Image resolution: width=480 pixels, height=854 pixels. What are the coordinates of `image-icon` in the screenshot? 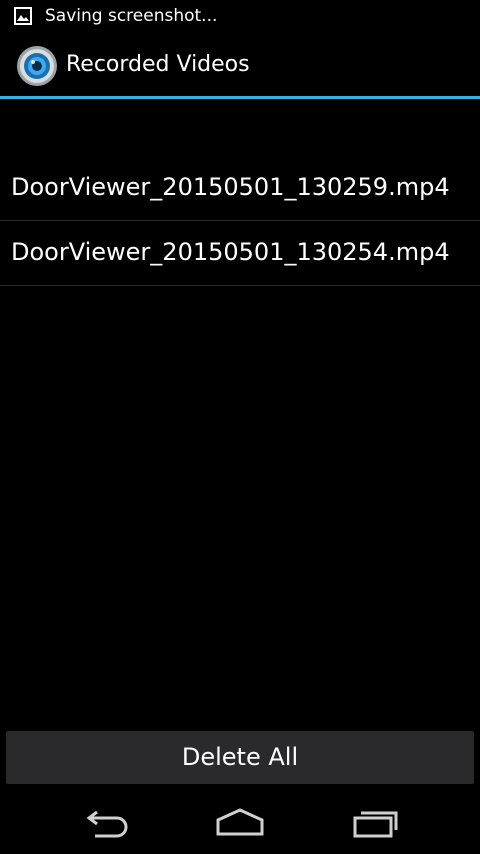 It's located at (23, 16).